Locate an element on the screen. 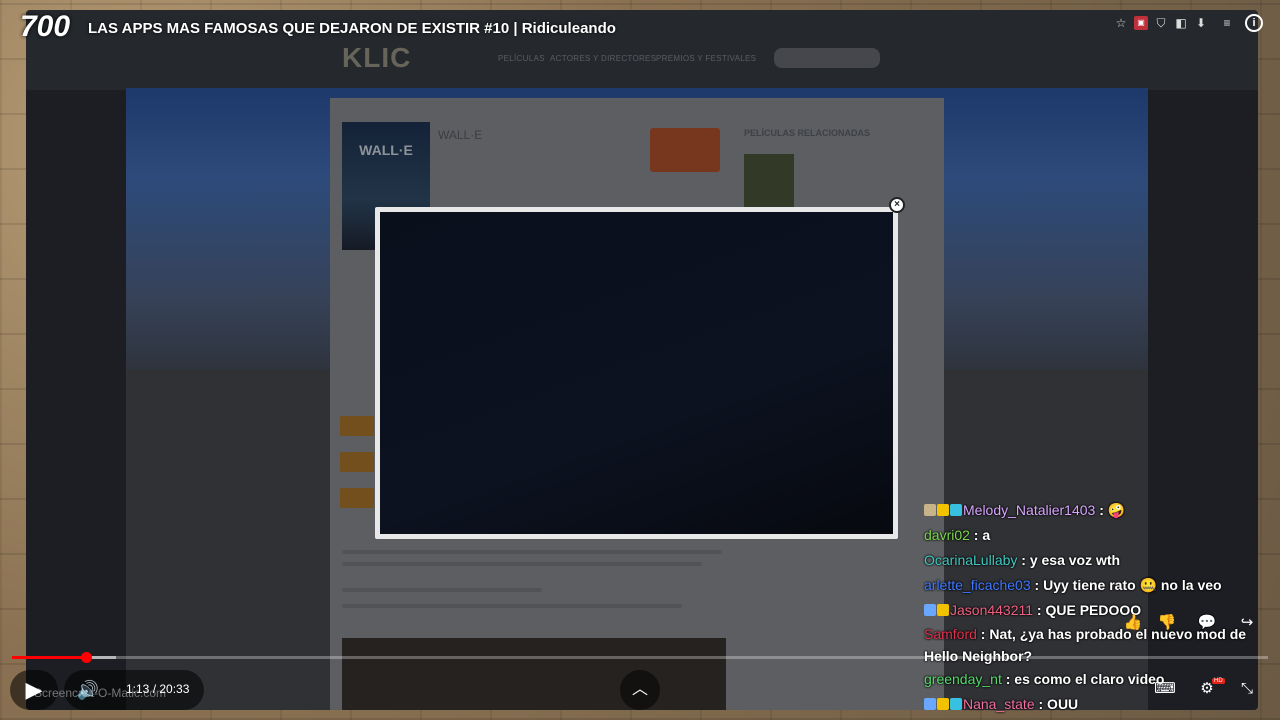 This screenshot has height=720, width=1280. chat-text: : es como el claro video is located at coordinates (1083, 679).